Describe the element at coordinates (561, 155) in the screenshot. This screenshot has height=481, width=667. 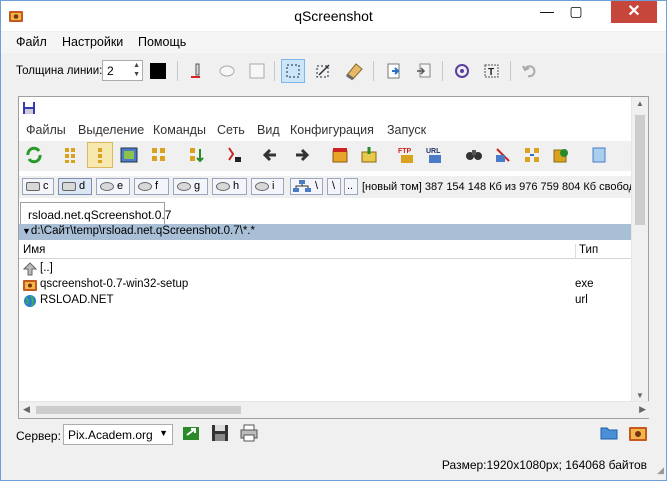
I see `sync-dirs-icon` at that location.